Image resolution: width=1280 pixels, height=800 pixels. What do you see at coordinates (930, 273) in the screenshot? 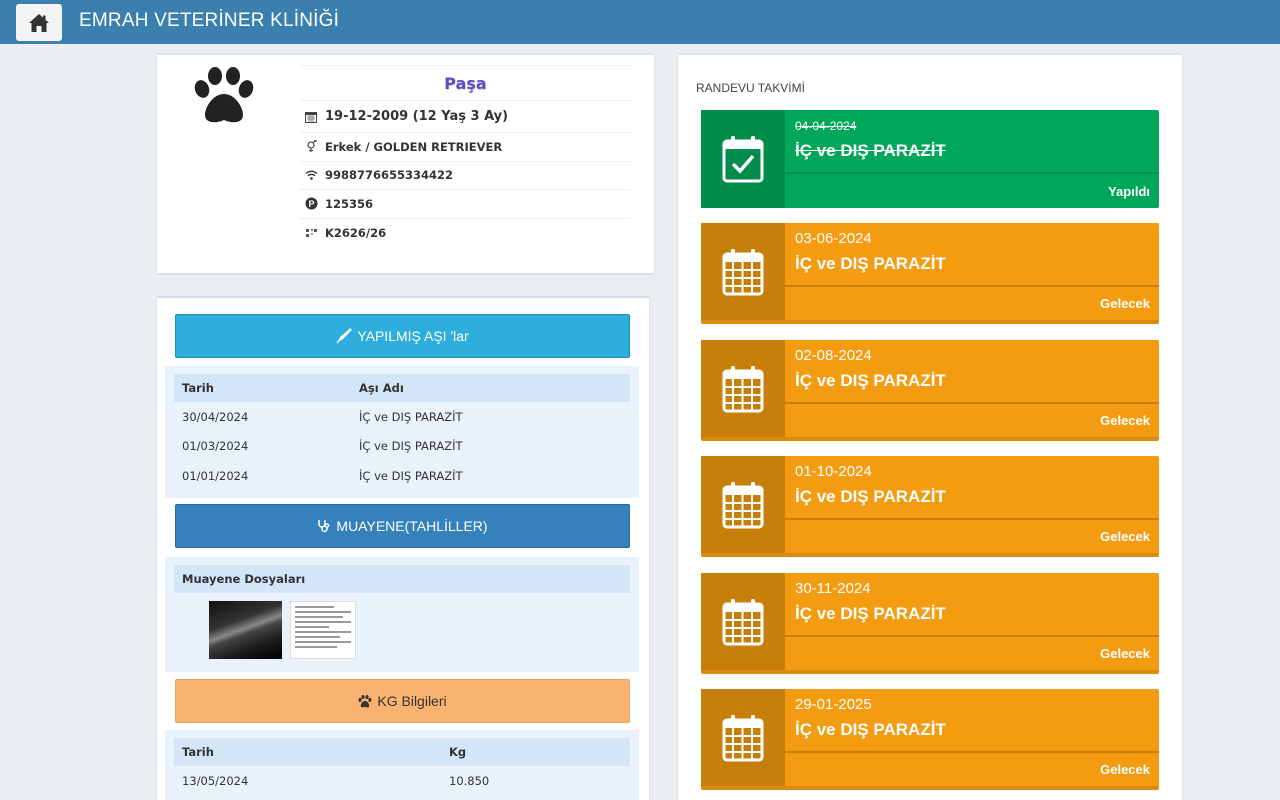
I see `appointment-item: 03-06-2024 İÇ ve DIŞ PARAZİT Gelecek` at bounding box center [930, 273].